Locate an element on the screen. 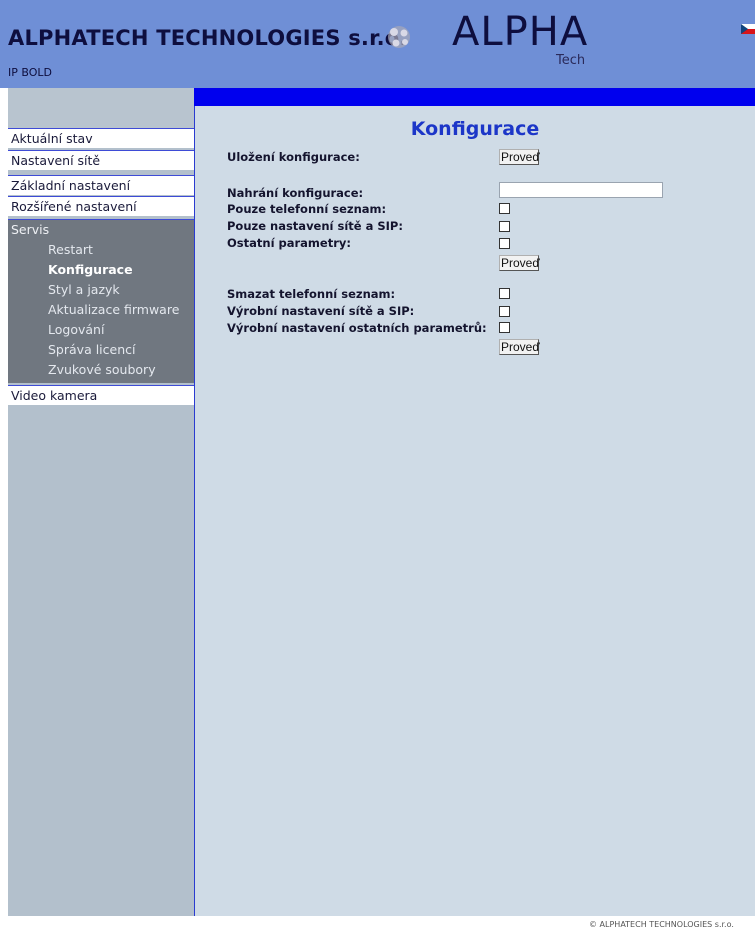 The width and height of the screenshot is (755, 930). factory-other-params-checkbox is located at coordinates (504, 327).